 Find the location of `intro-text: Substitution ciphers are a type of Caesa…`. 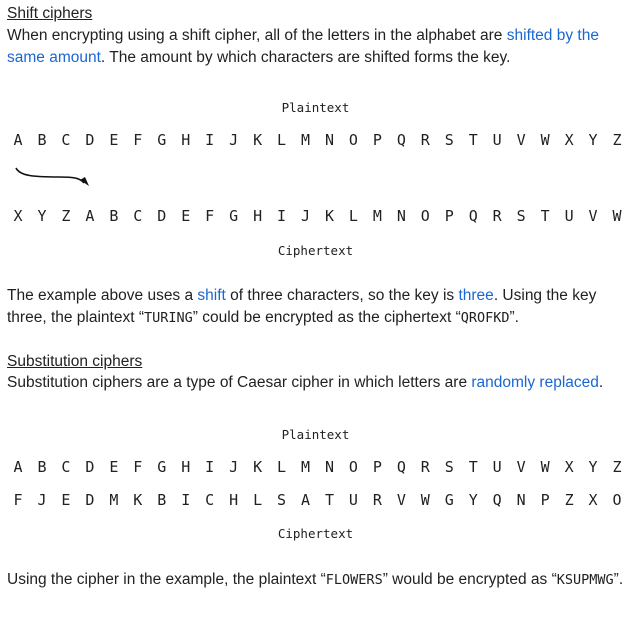

intro-text: Substitution ciphers are a type of Caesa… is located at coordinates (239, 382).